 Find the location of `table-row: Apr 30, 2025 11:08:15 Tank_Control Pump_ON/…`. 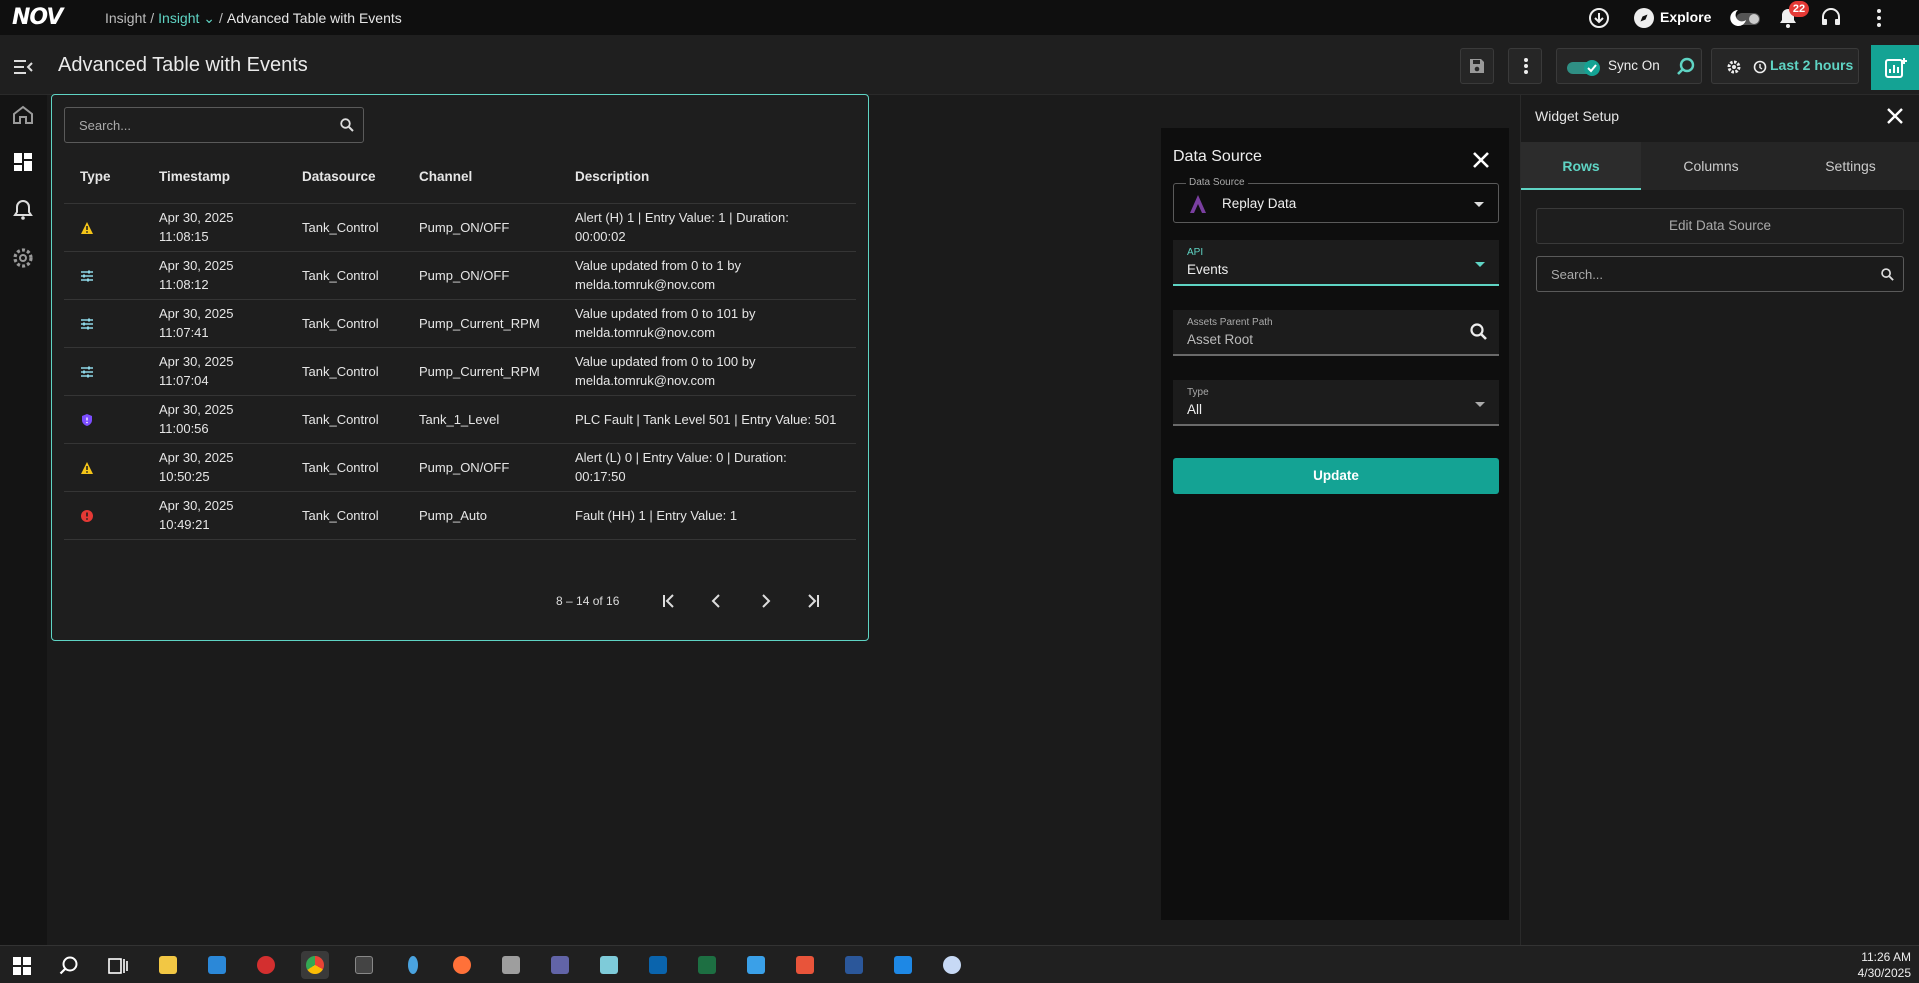

table-row: Apr 30, 2025 11:08:15 Tank_Control Pump_ON/… is located at coordinates (460, 227).